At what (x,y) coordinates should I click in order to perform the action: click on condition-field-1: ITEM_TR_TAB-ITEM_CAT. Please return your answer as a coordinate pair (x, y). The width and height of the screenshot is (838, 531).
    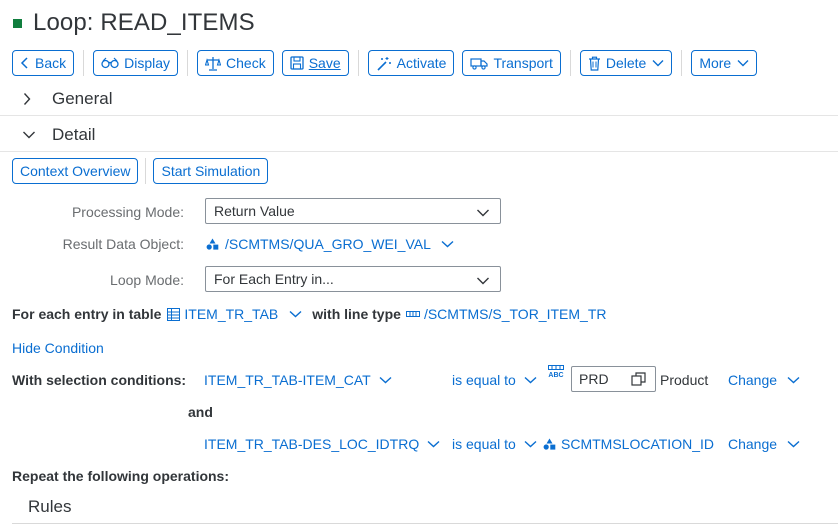
    Looking at the image, I should click on (298, 380).